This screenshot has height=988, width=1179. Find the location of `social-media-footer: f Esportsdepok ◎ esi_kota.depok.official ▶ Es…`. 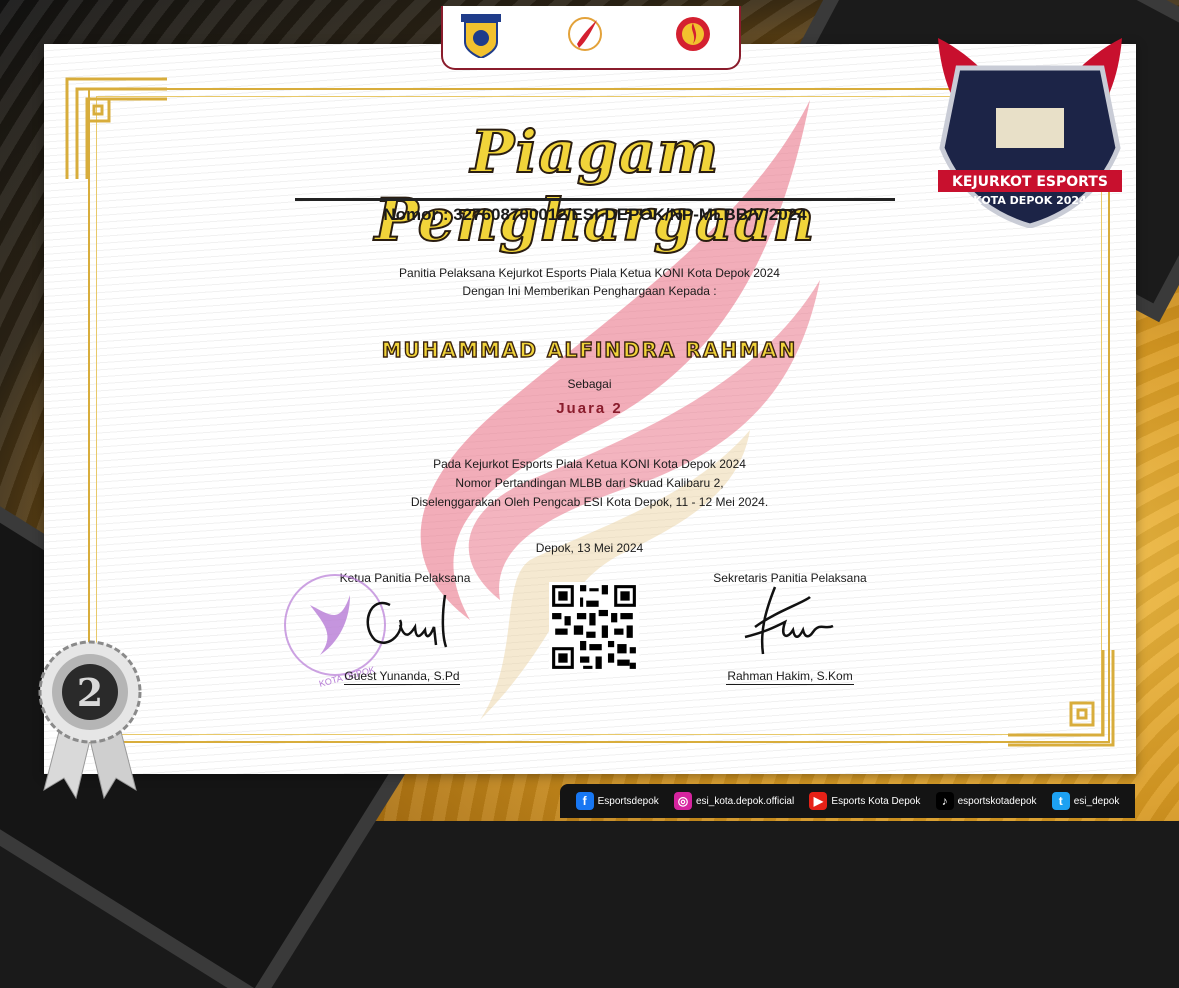

social-media-footer: f Esportsdepok ◎ esi_kota.depok.official ▶ Es… is located at coordinates (847, 801).